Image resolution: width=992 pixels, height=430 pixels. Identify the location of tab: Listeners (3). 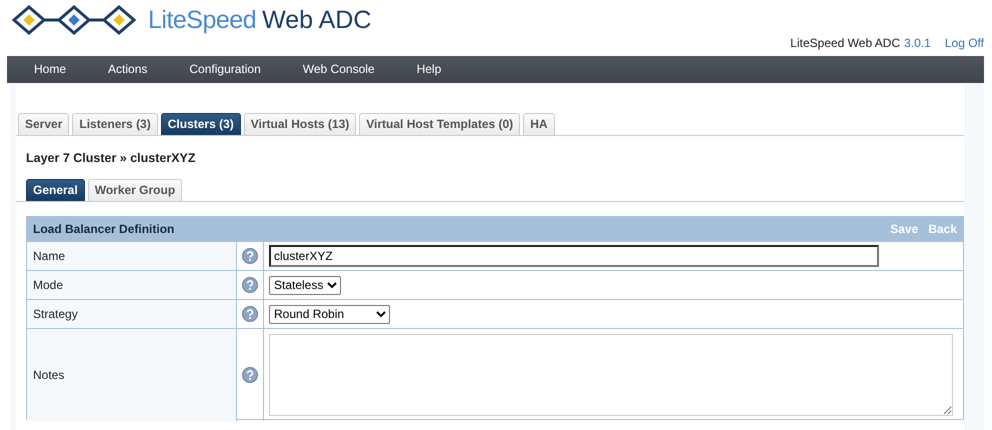
(115, 124).